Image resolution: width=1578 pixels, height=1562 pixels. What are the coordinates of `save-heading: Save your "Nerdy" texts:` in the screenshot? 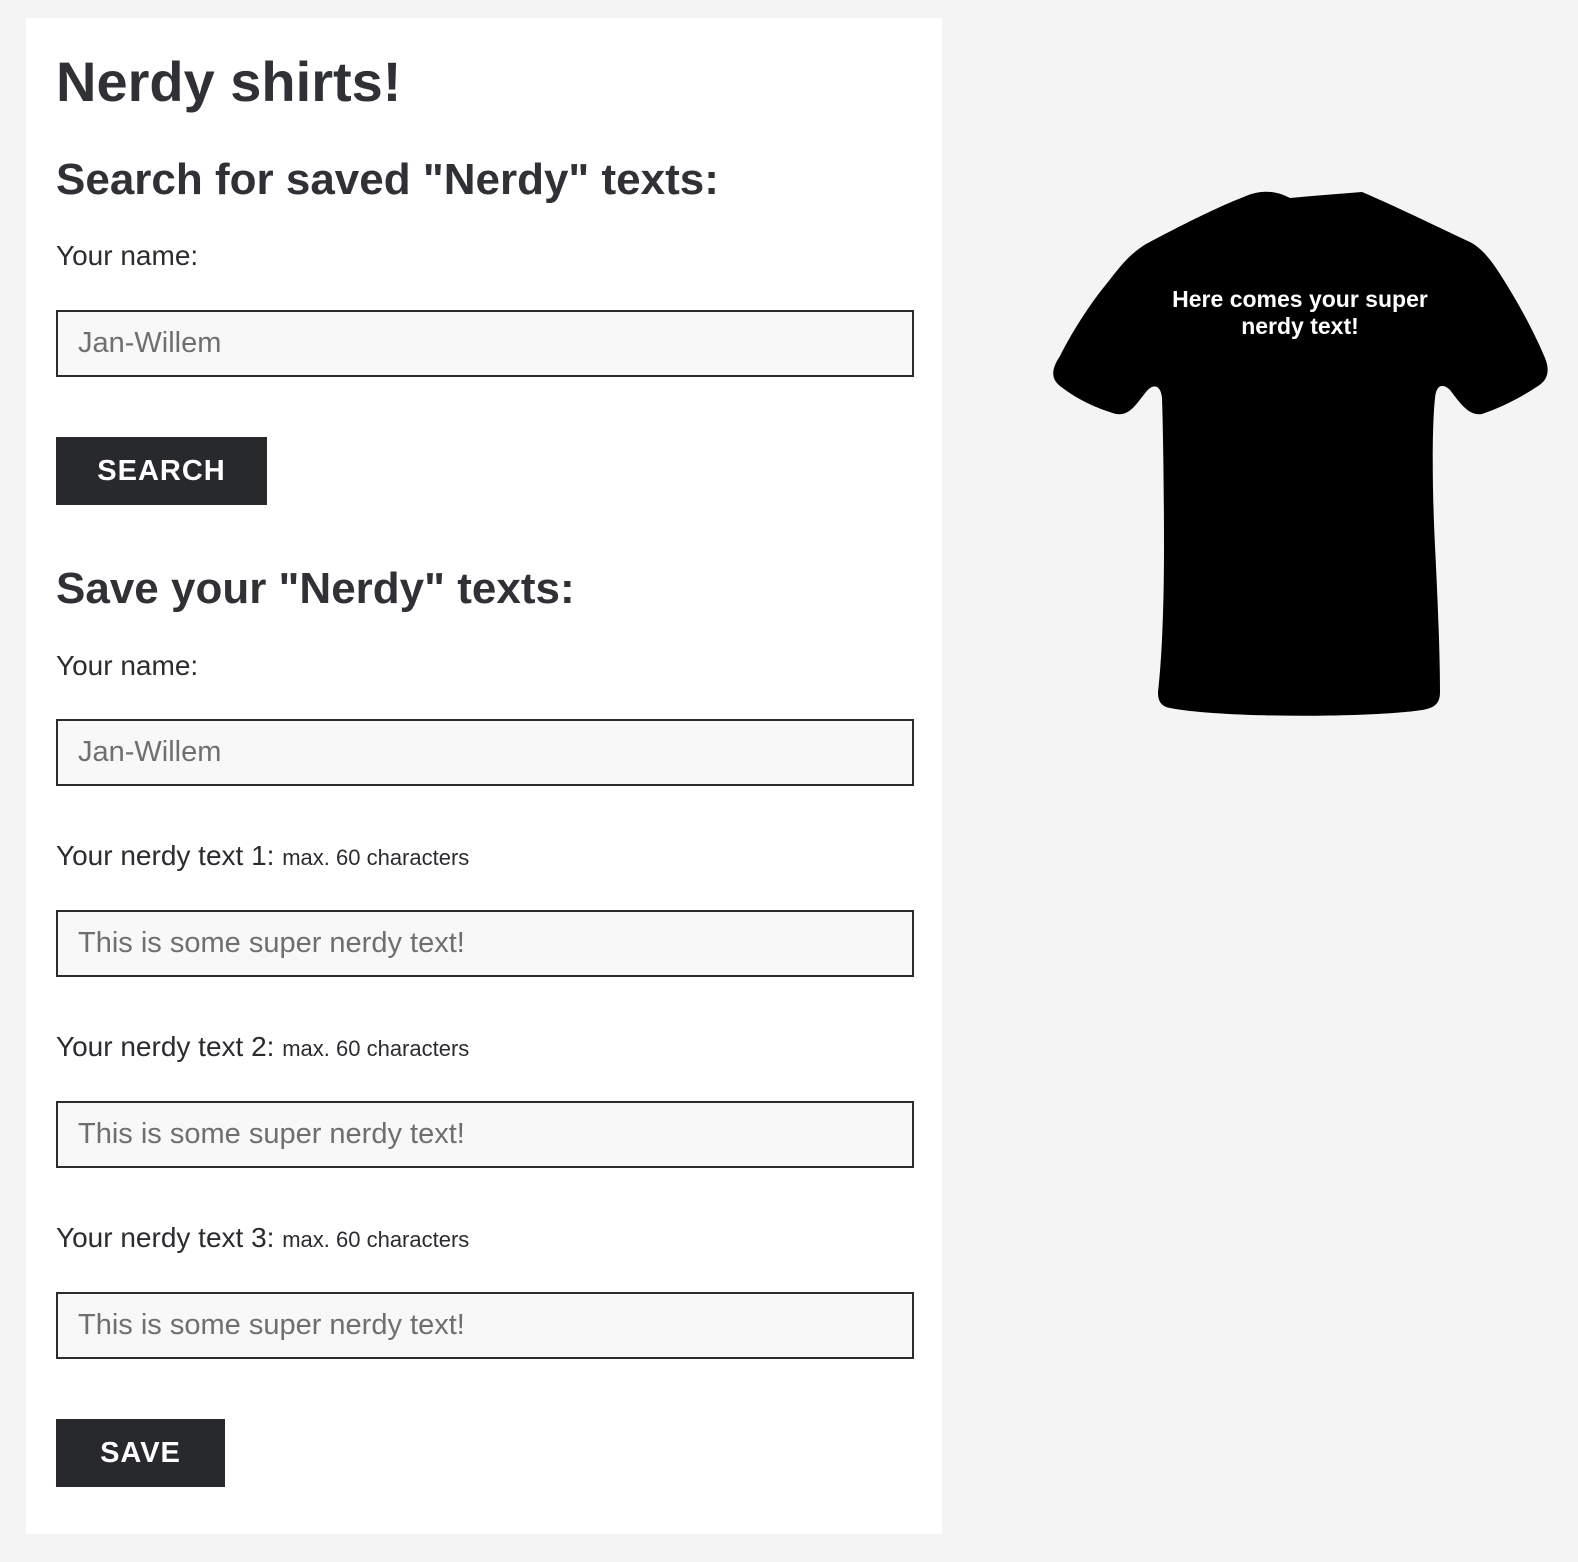 It's located at (315, 588).